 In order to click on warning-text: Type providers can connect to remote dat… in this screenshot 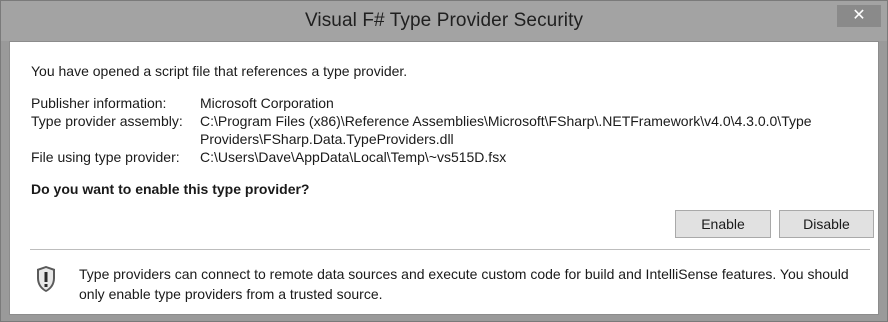, I will do `click(464, 284)`.